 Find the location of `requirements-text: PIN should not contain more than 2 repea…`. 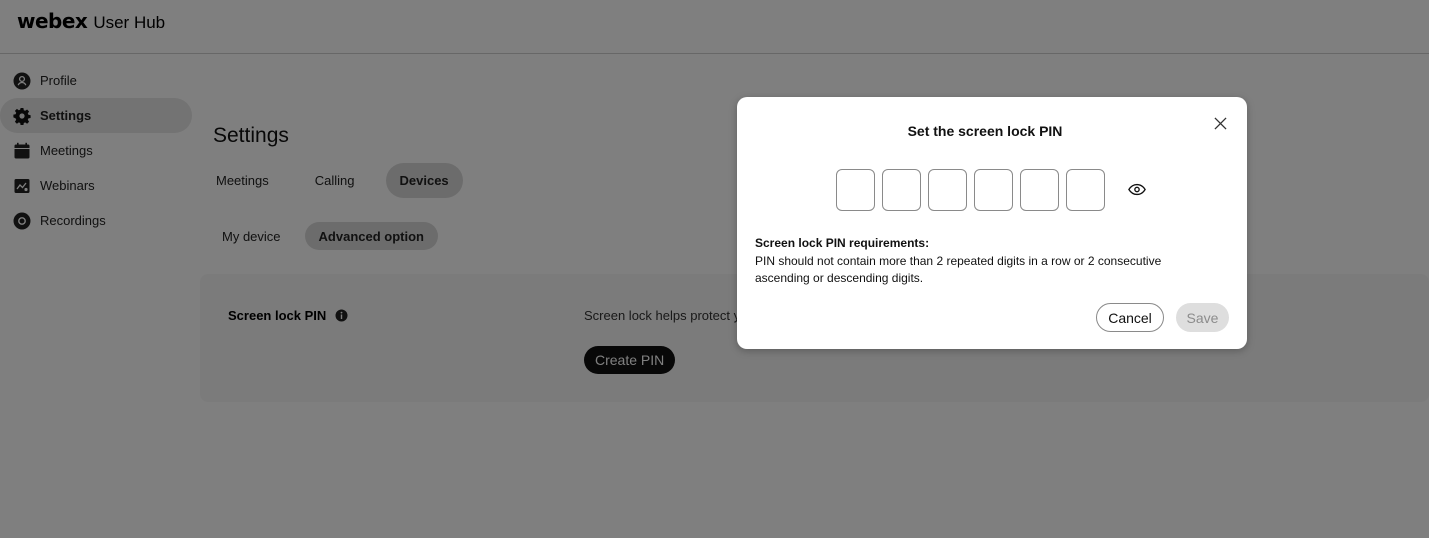

requirements-text: PIN should not contain more than 2 repea… is located at coordinates (958, 269).